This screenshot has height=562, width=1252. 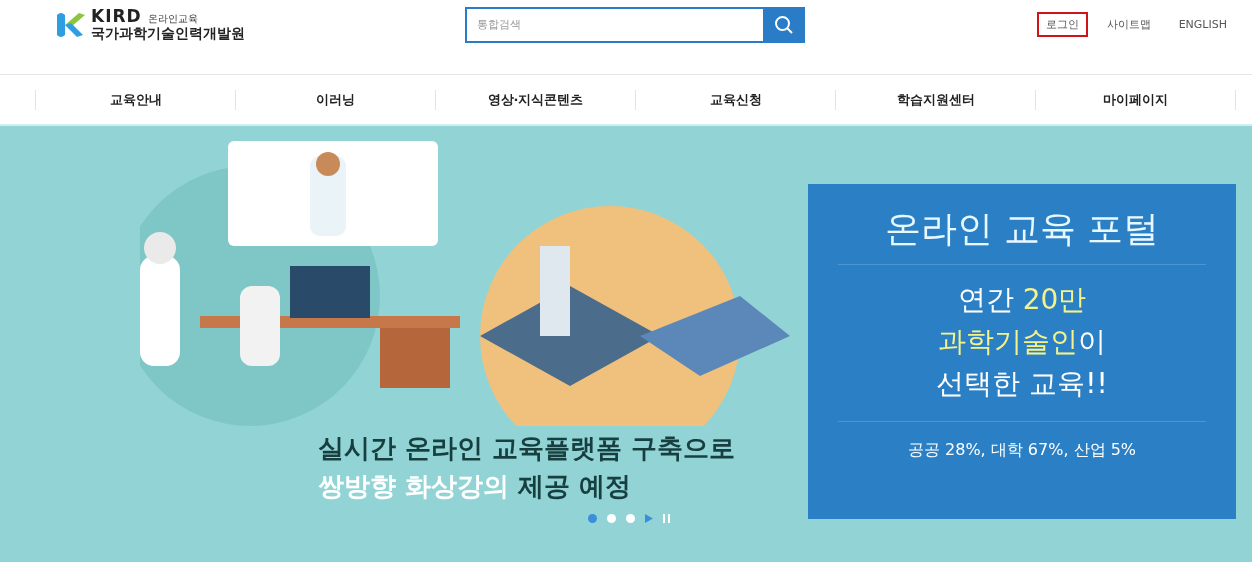 What do you see at coordinates (335, 99) in the screenshot?
I see `nav-item: 이러닝` at bounding box center [335, 99].